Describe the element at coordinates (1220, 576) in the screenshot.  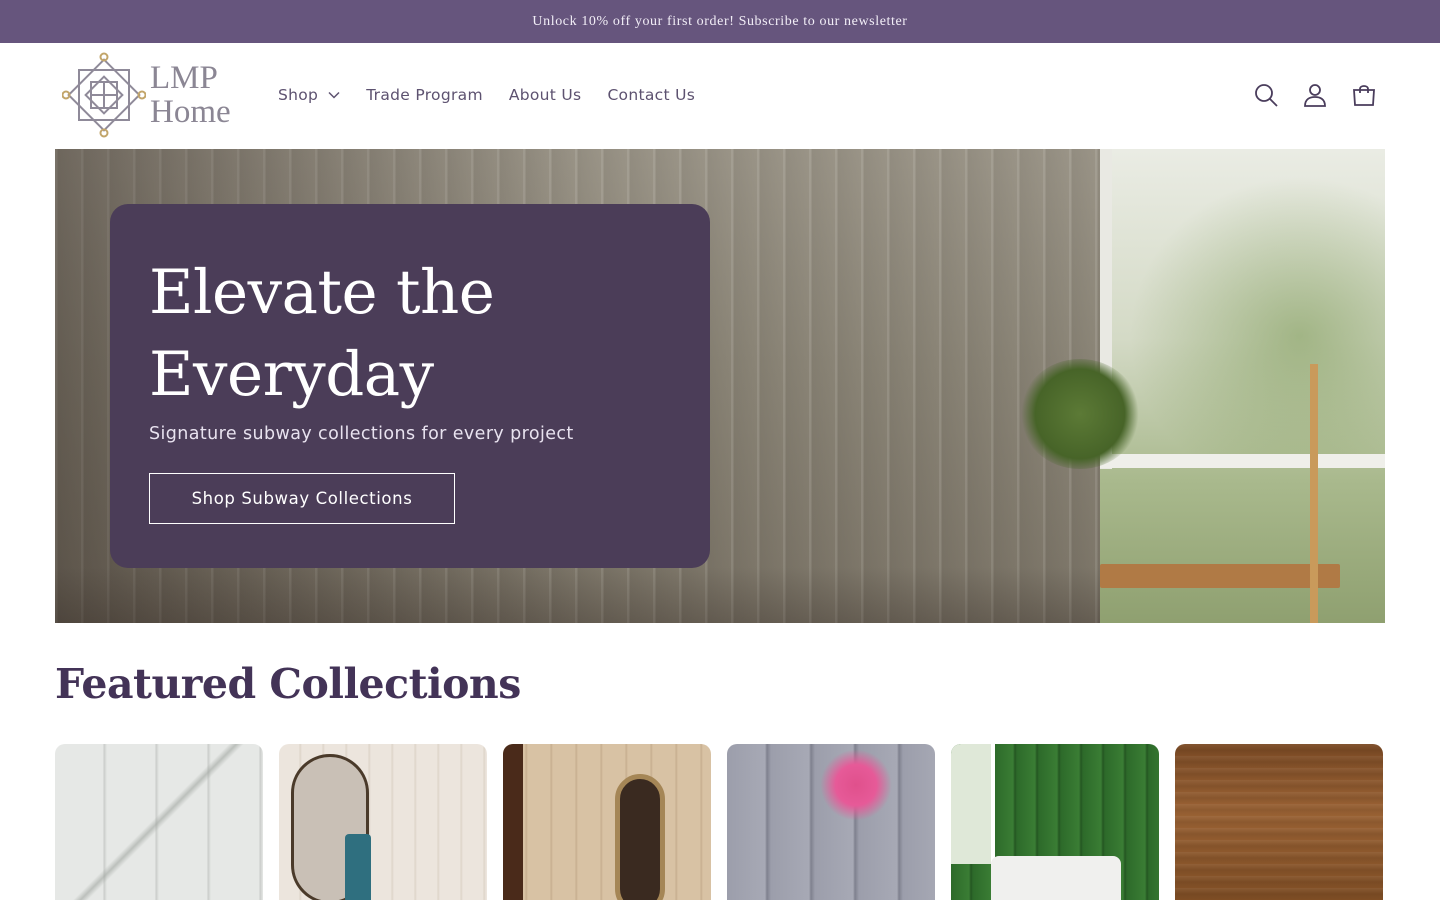
I see `hero-shelf` at that location.